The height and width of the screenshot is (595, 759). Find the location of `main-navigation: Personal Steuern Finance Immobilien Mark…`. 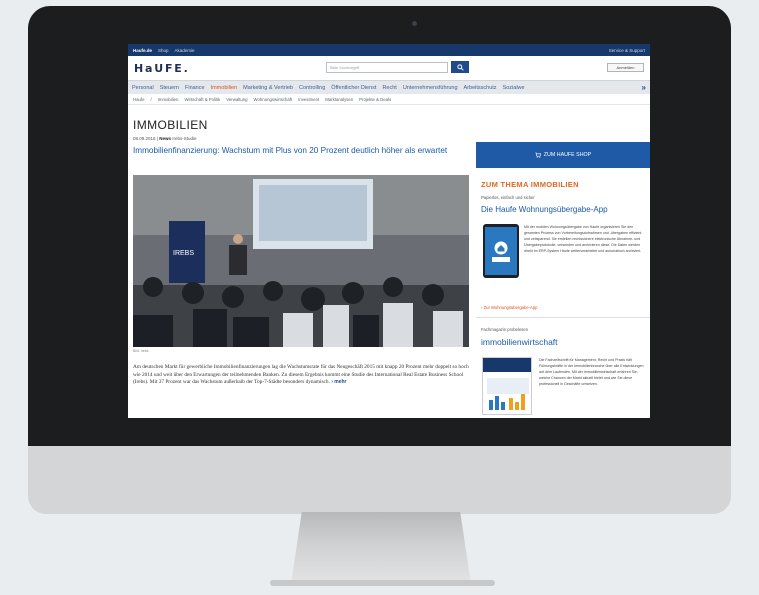

main-navigation: Personal Steuern Finance Immobilien Mark… is located at coordinates (389, 87).